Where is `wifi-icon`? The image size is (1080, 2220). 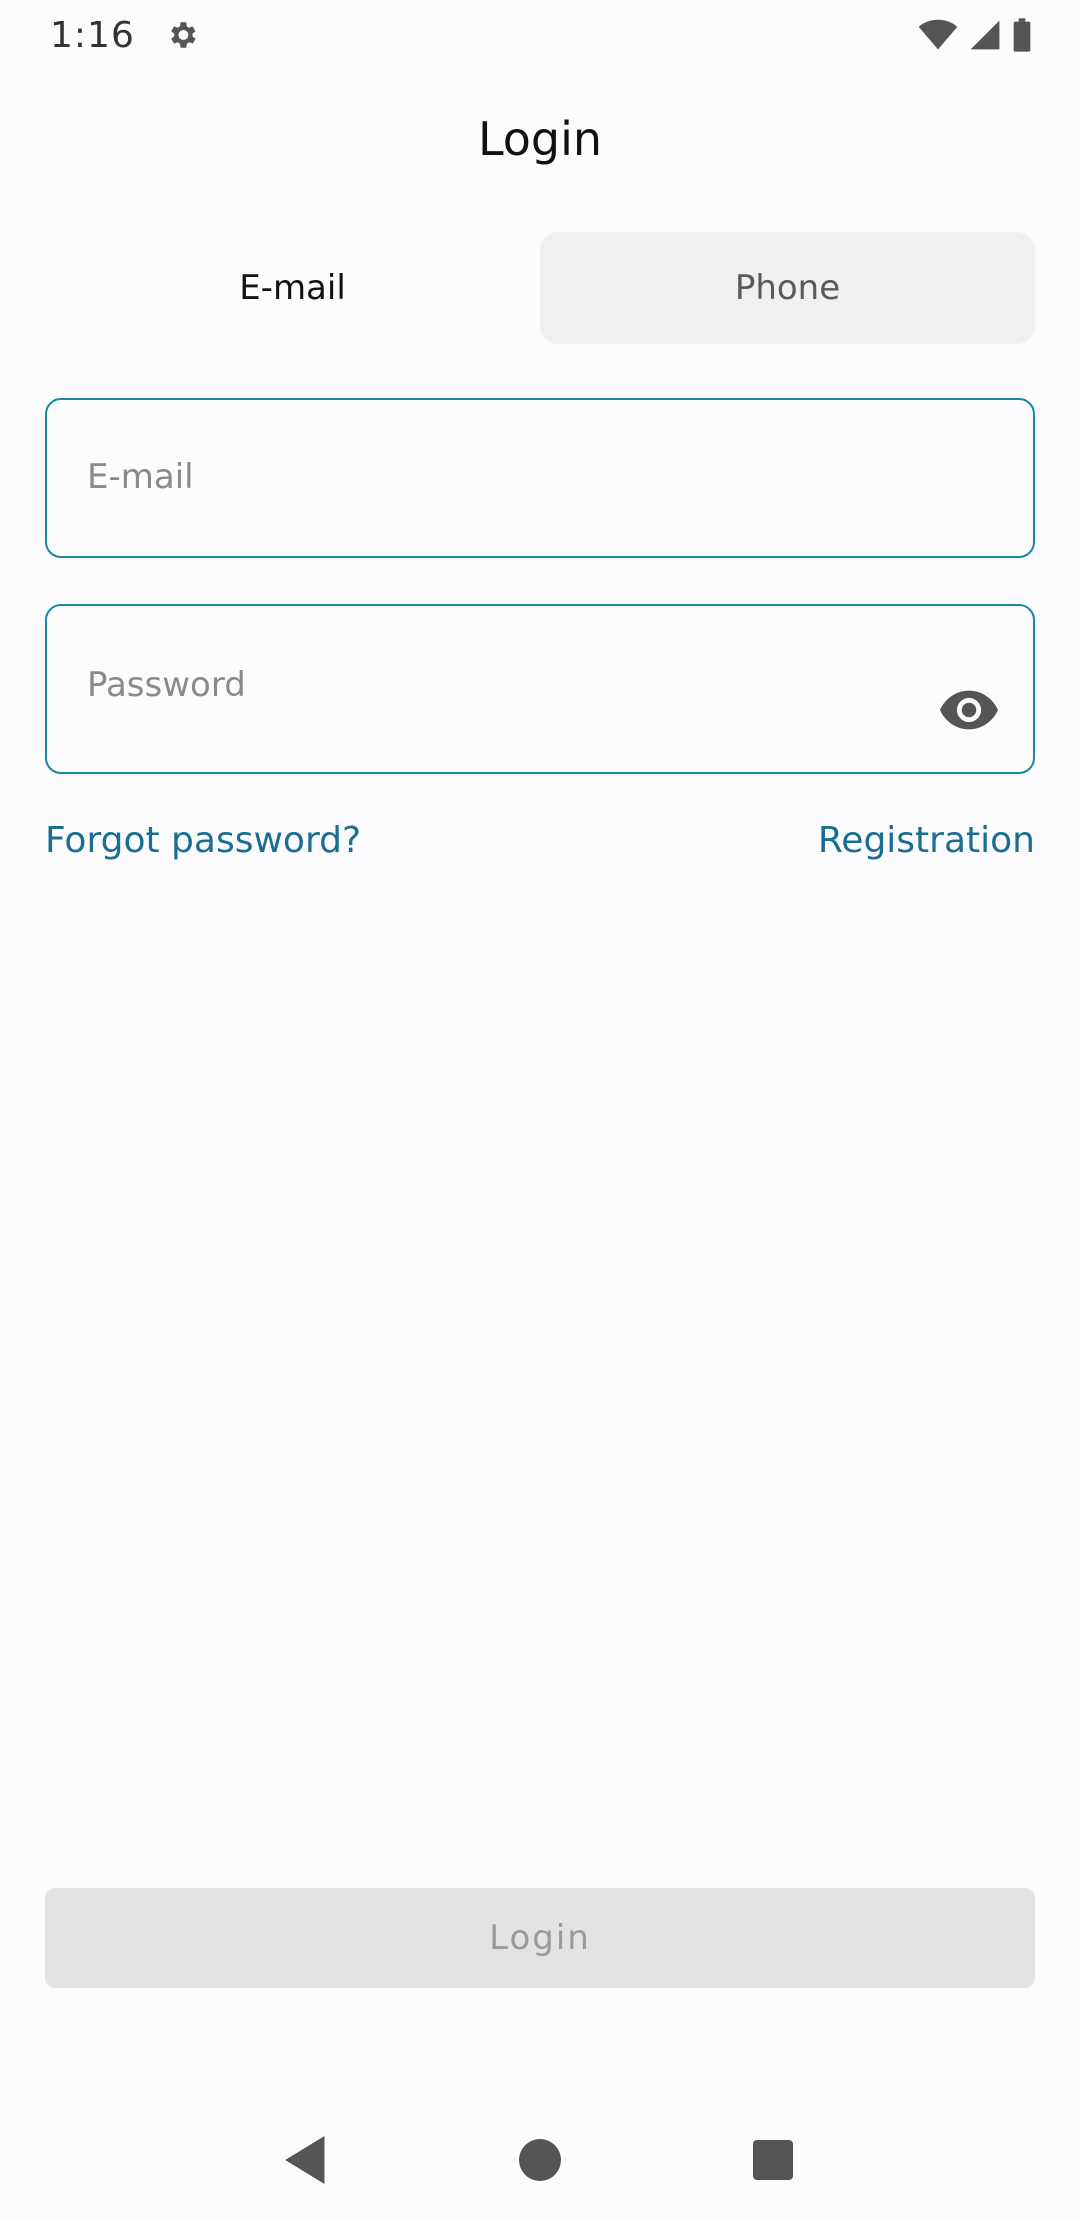 wifi-icon is located at coordinates (938, 35).